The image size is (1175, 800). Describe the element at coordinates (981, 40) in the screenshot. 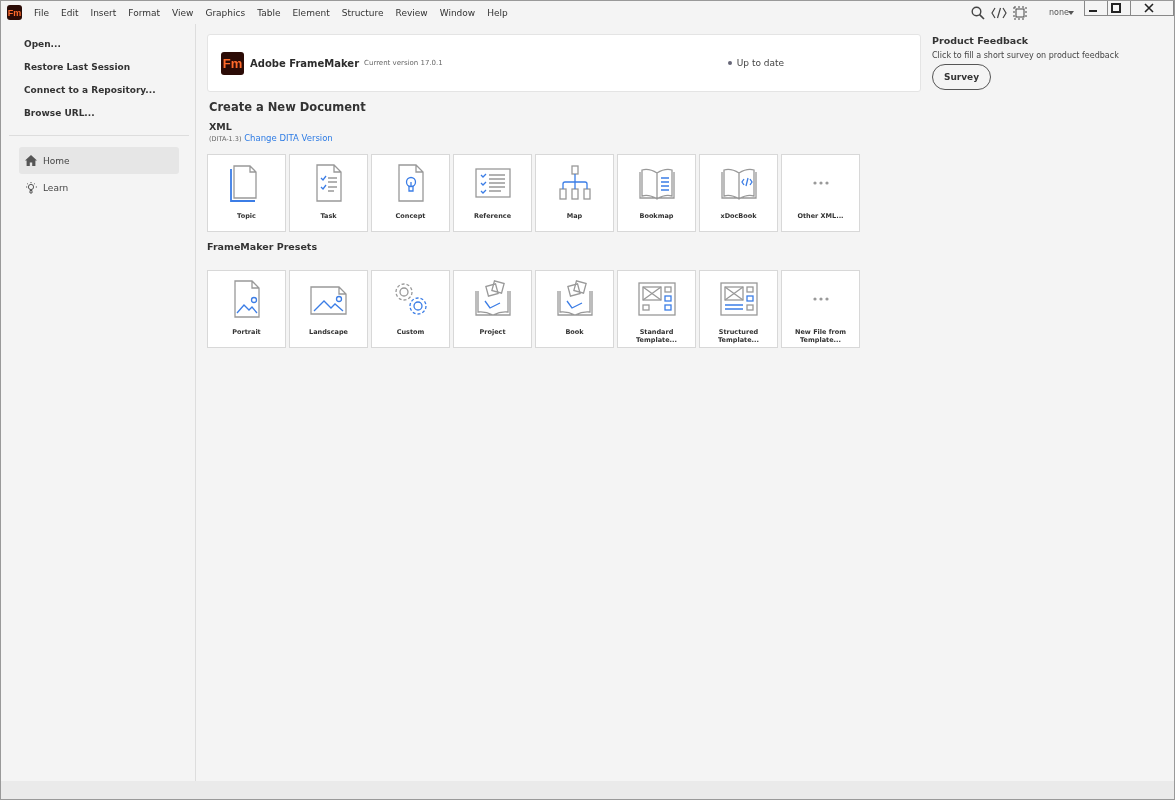

I see `feedback-title: Product Feedback` at that location.